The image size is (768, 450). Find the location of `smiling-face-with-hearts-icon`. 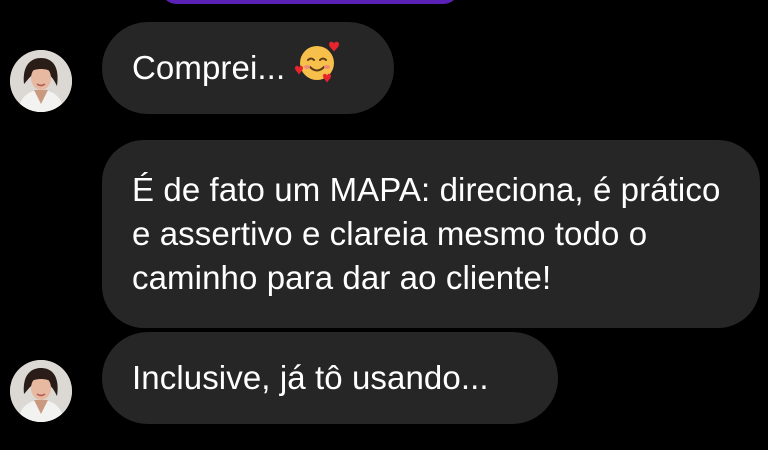

smiling-face-with-hearts-icon is located at coordinates (317, 67).